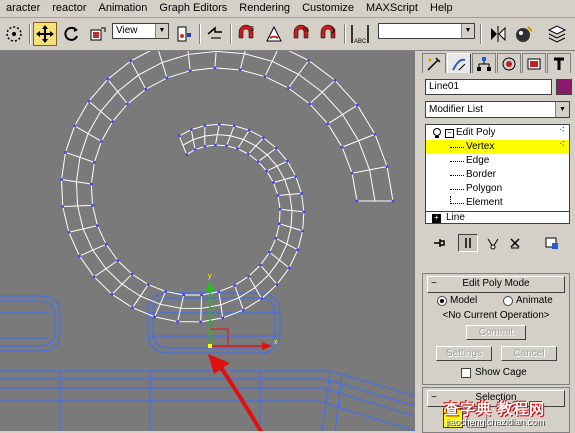 This screenshot has width=575, height=433. I want to click on named-selection-dropdown: ▼, so click(426, 31).